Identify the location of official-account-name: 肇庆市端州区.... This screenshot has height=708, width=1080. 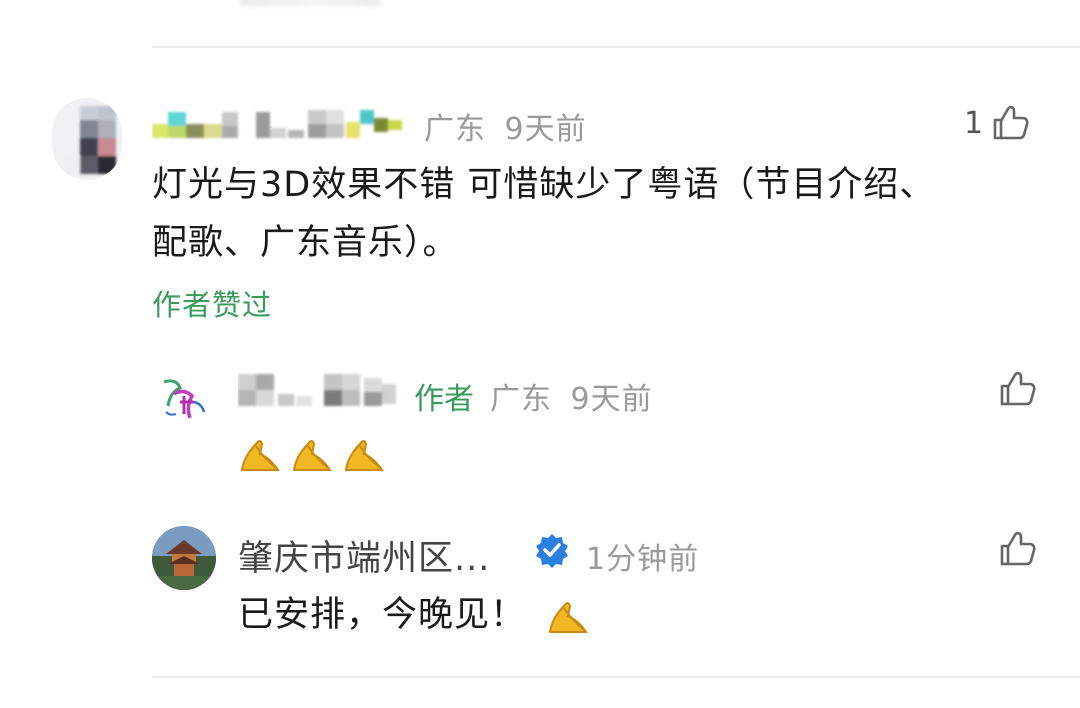
(364, 555).